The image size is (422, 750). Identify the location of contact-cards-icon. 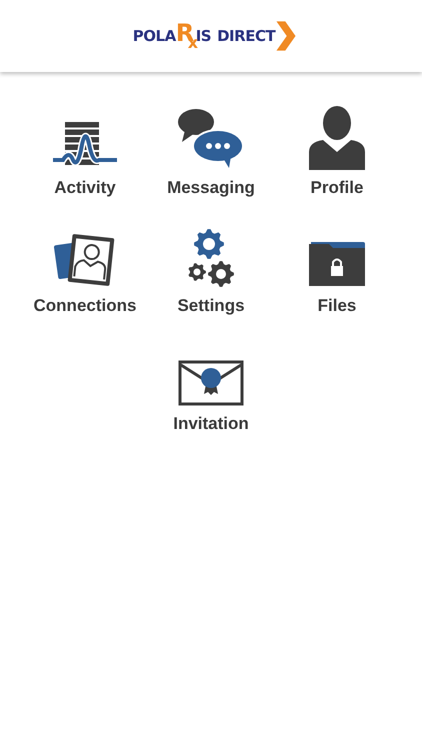
(85, 261).